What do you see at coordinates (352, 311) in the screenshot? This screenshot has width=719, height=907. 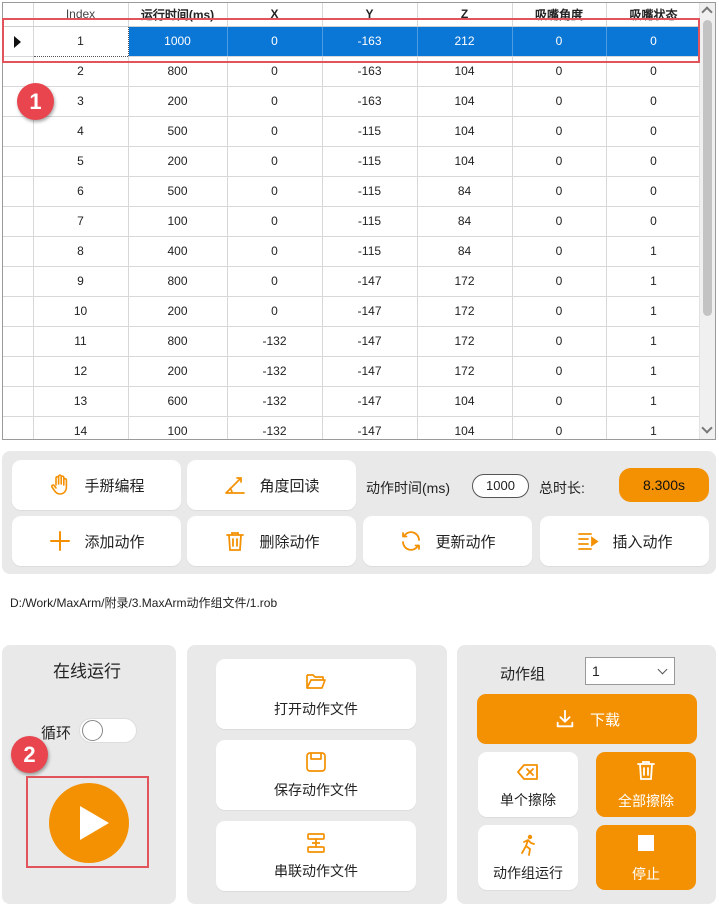 I see `table-row: 10 200 0 -147 172 0 1` at bounding box center [352, 311].